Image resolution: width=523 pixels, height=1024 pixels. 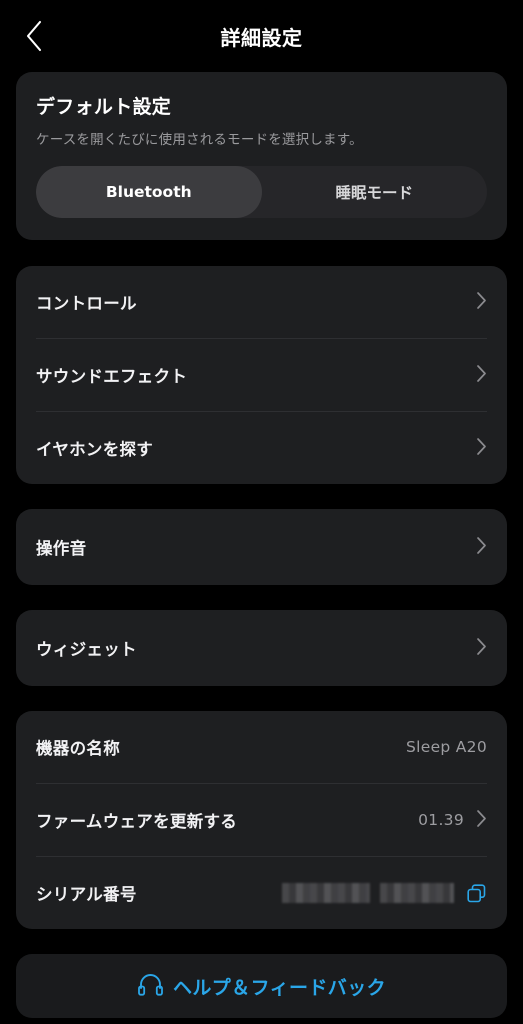 I want to click on firmware-version-value: 01.39, so click(x=441, y=820).